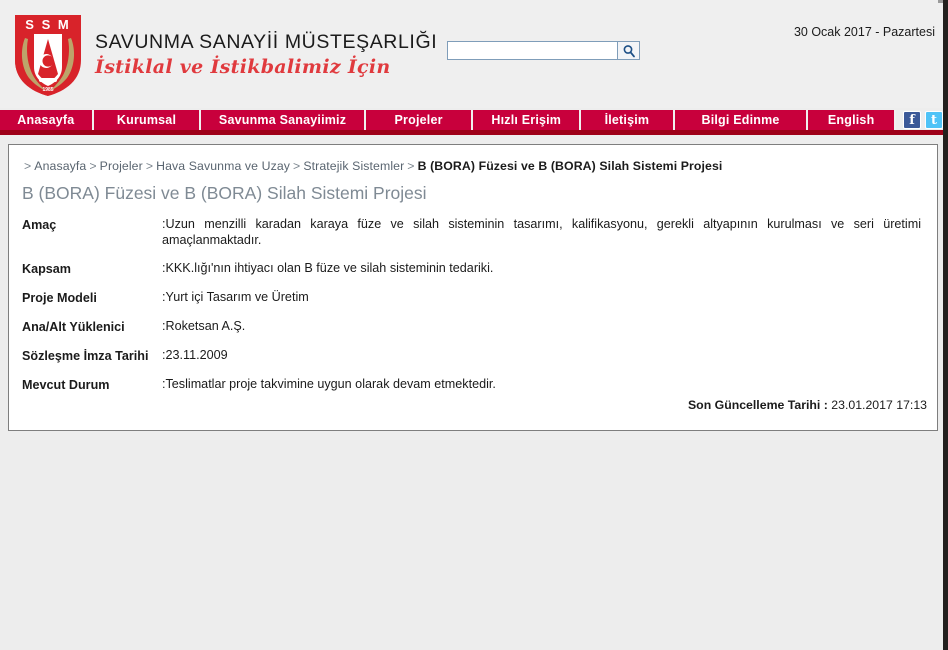  I want to click on current-date: 30 Ocak 2017 - Pazartesi, so click(864, 32).